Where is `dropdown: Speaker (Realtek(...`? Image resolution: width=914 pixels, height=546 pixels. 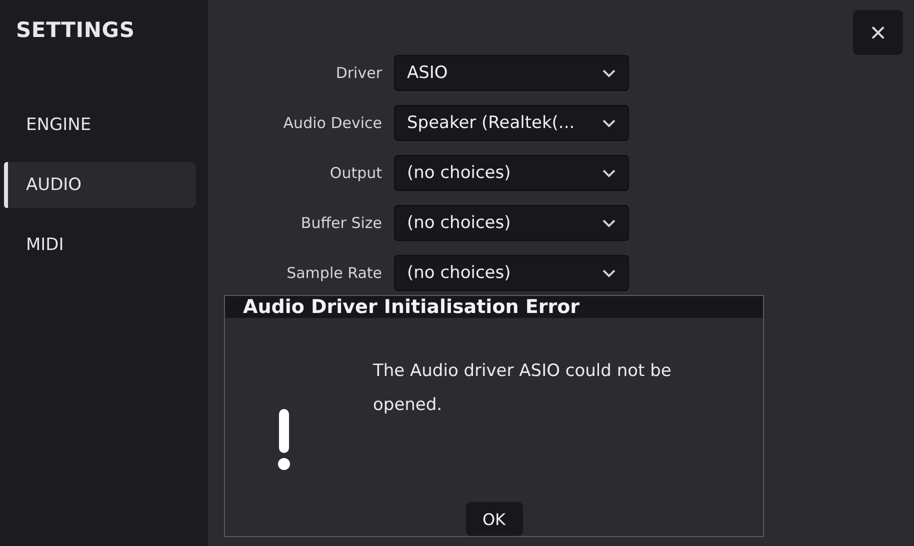 dropdown: Speaker (Realtek(... is located at coordinates (511, 123).